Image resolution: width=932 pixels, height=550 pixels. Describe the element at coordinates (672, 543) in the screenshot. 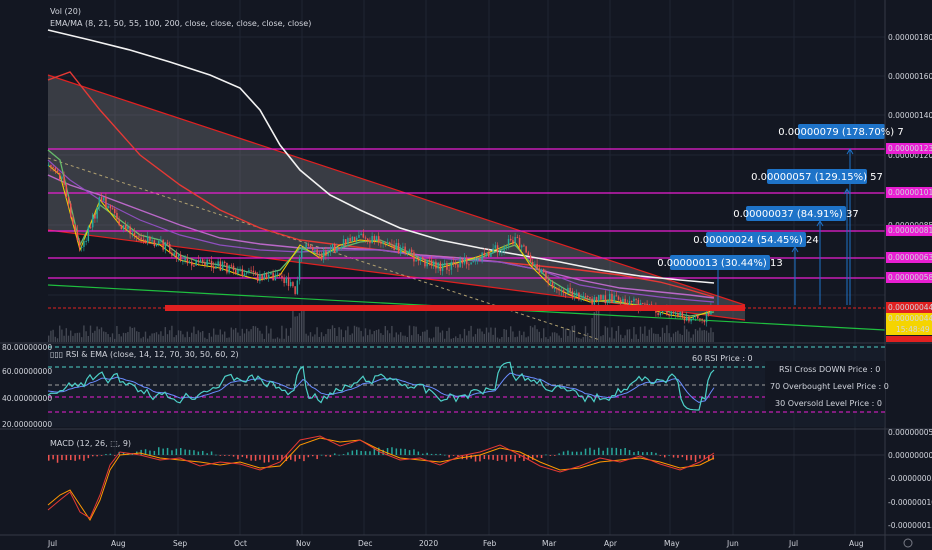

I see `month-may: May` at that location.